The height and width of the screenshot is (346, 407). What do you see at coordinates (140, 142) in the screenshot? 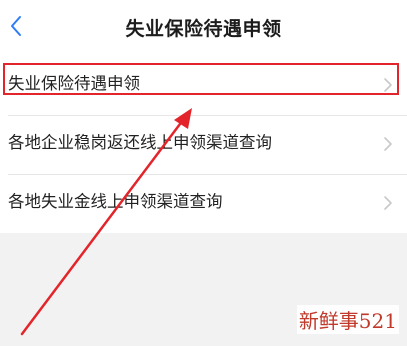
I see `list-item-label: 各地企业稳岗返还线上申领渠道查询` at bounding box center [140, 142].